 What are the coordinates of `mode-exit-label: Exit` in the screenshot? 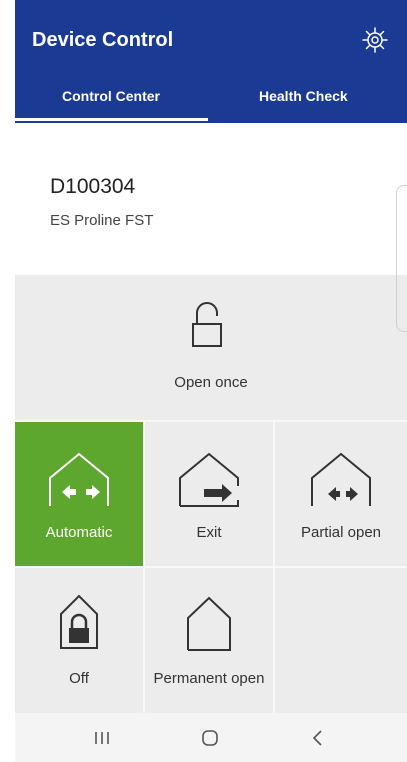 It's located at (209, 532).